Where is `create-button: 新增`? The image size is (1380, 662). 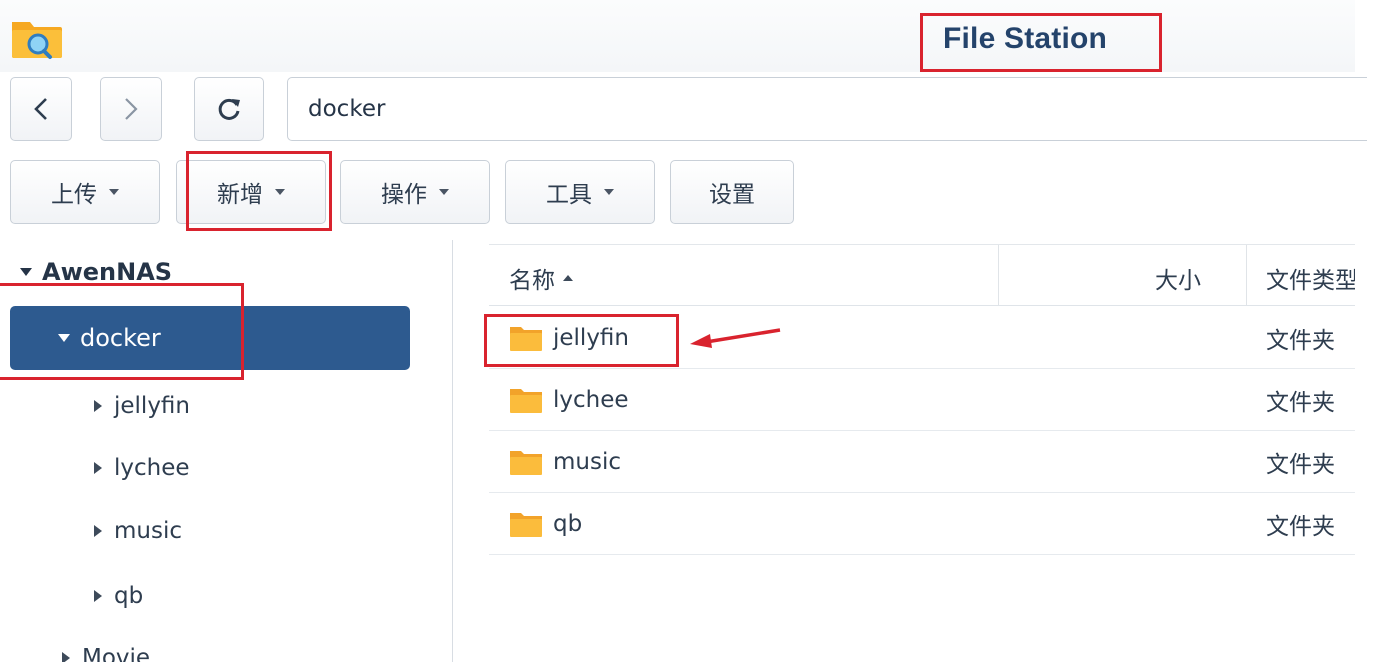
create-button: 新增 is located at coordinates (251, 192).